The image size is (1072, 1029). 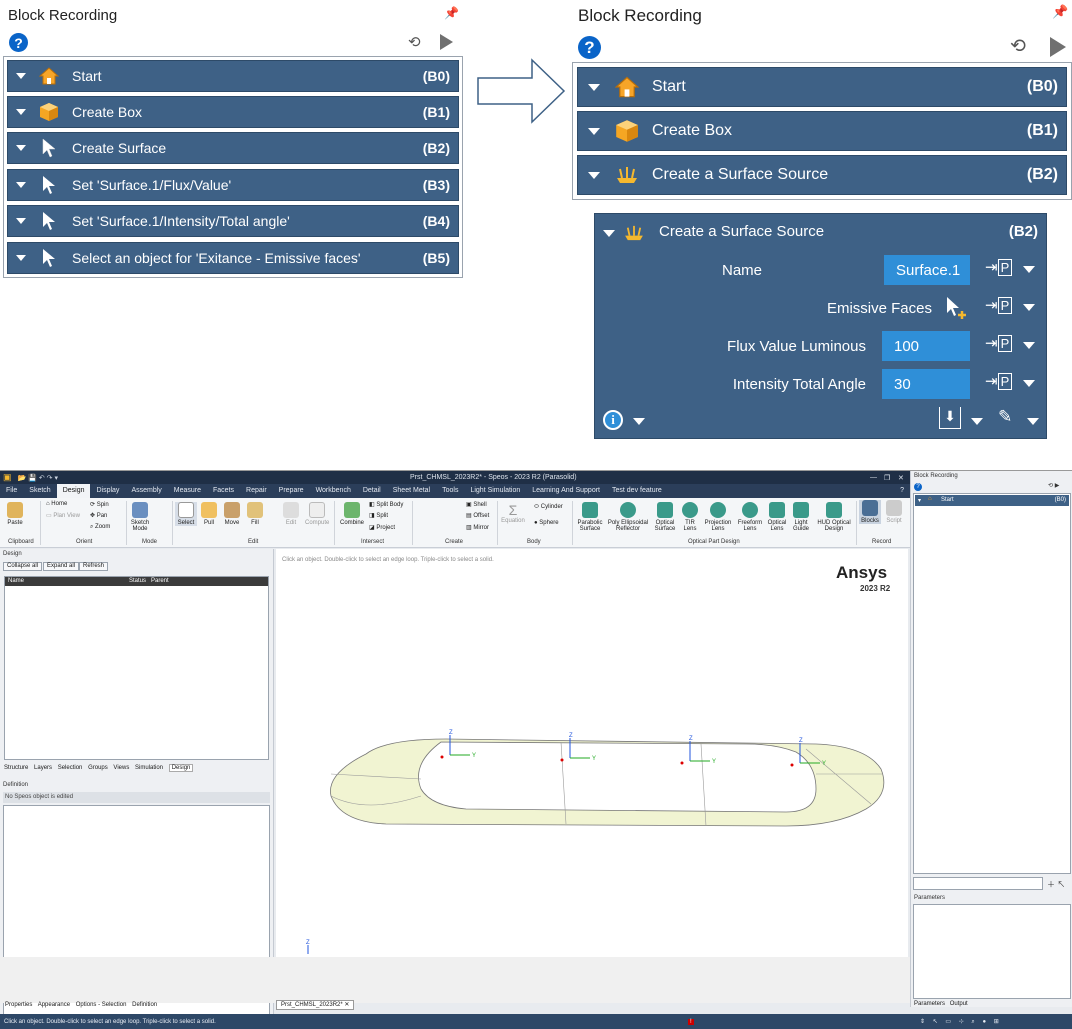 What do you see at coordinates (382, 527) in the screenshot?
I see `project-button: ◪ Project` at bounding box center [382, 527].